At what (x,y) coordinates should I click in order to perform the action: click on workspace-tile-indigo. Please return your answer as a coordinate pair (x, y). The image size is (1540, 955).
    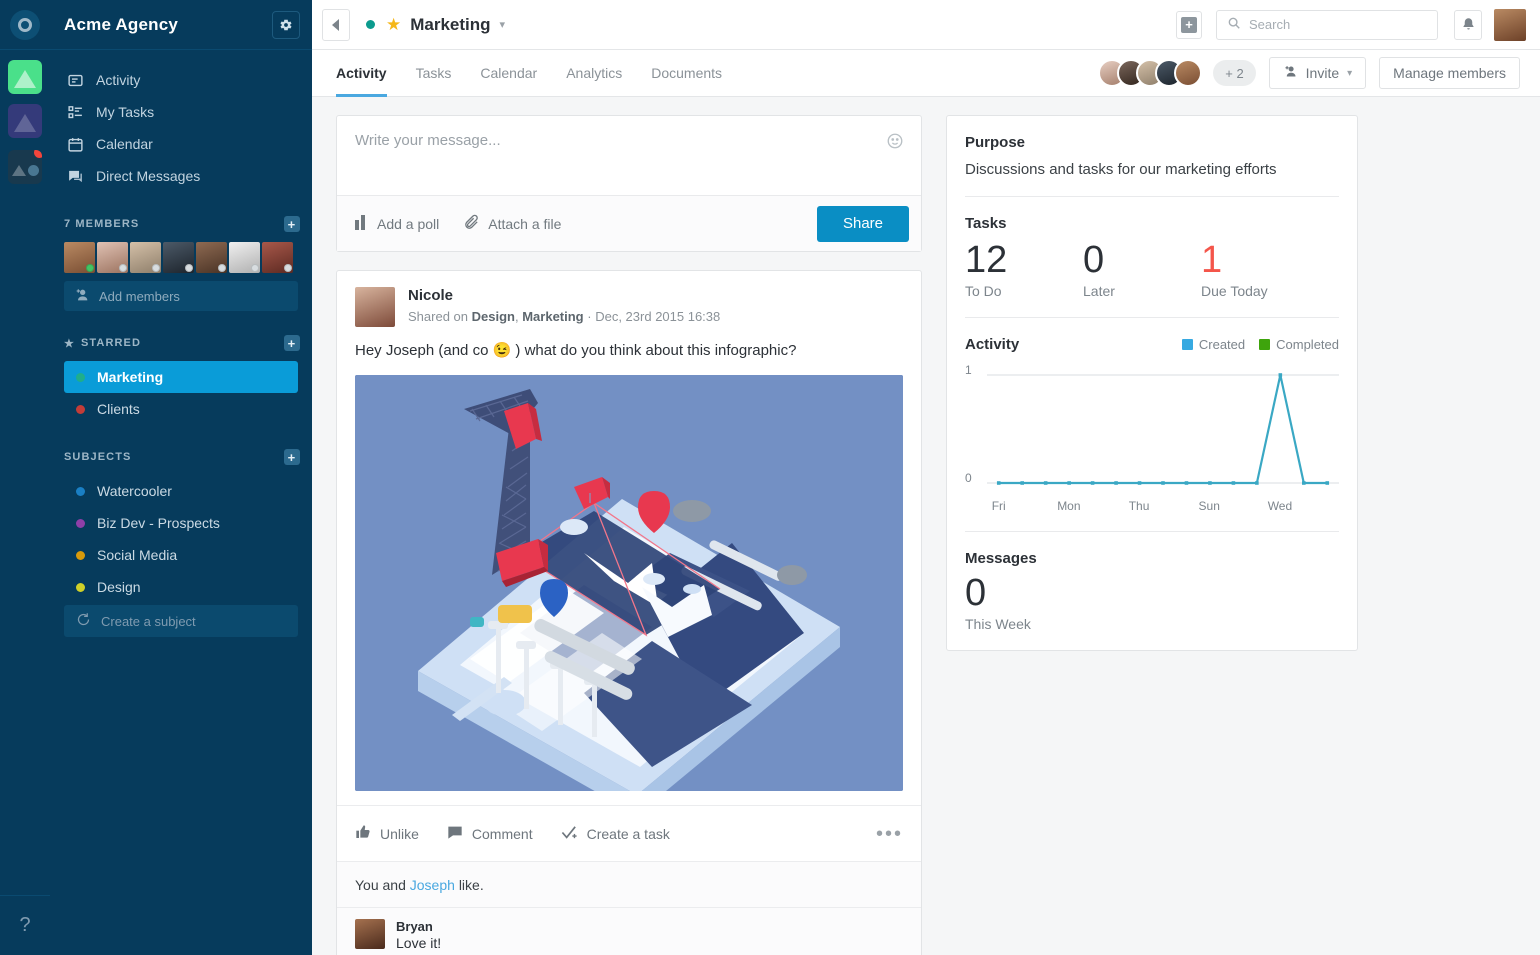
    Looking at the image, I should click on (25, 121).